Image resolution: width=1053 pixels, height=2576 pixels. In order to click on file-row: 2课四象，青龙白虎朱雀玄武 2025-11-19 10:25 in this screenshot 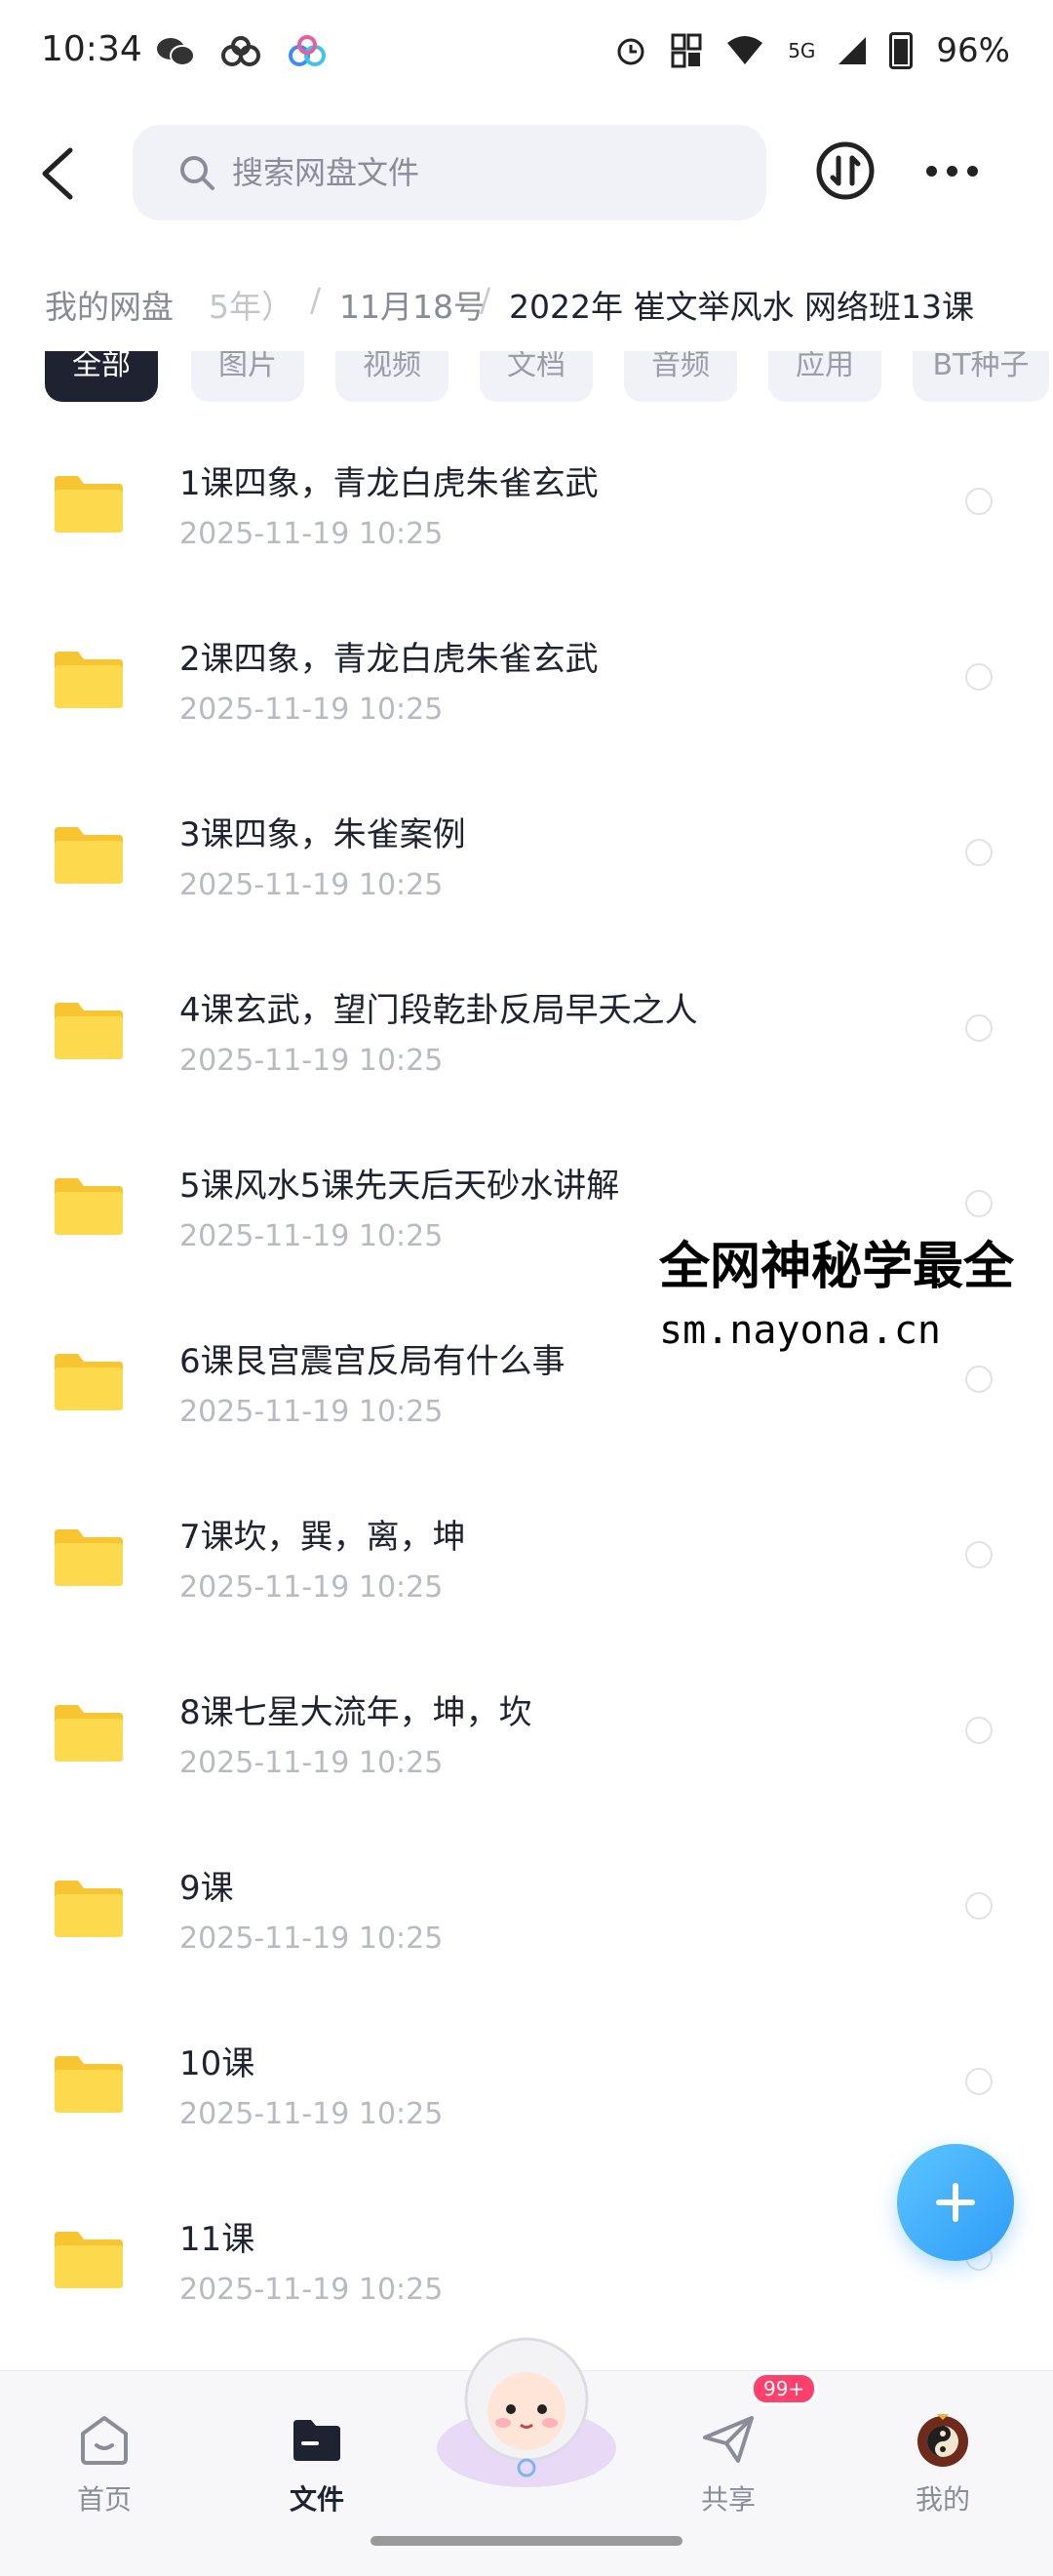, I will do `click(526, 673)`.